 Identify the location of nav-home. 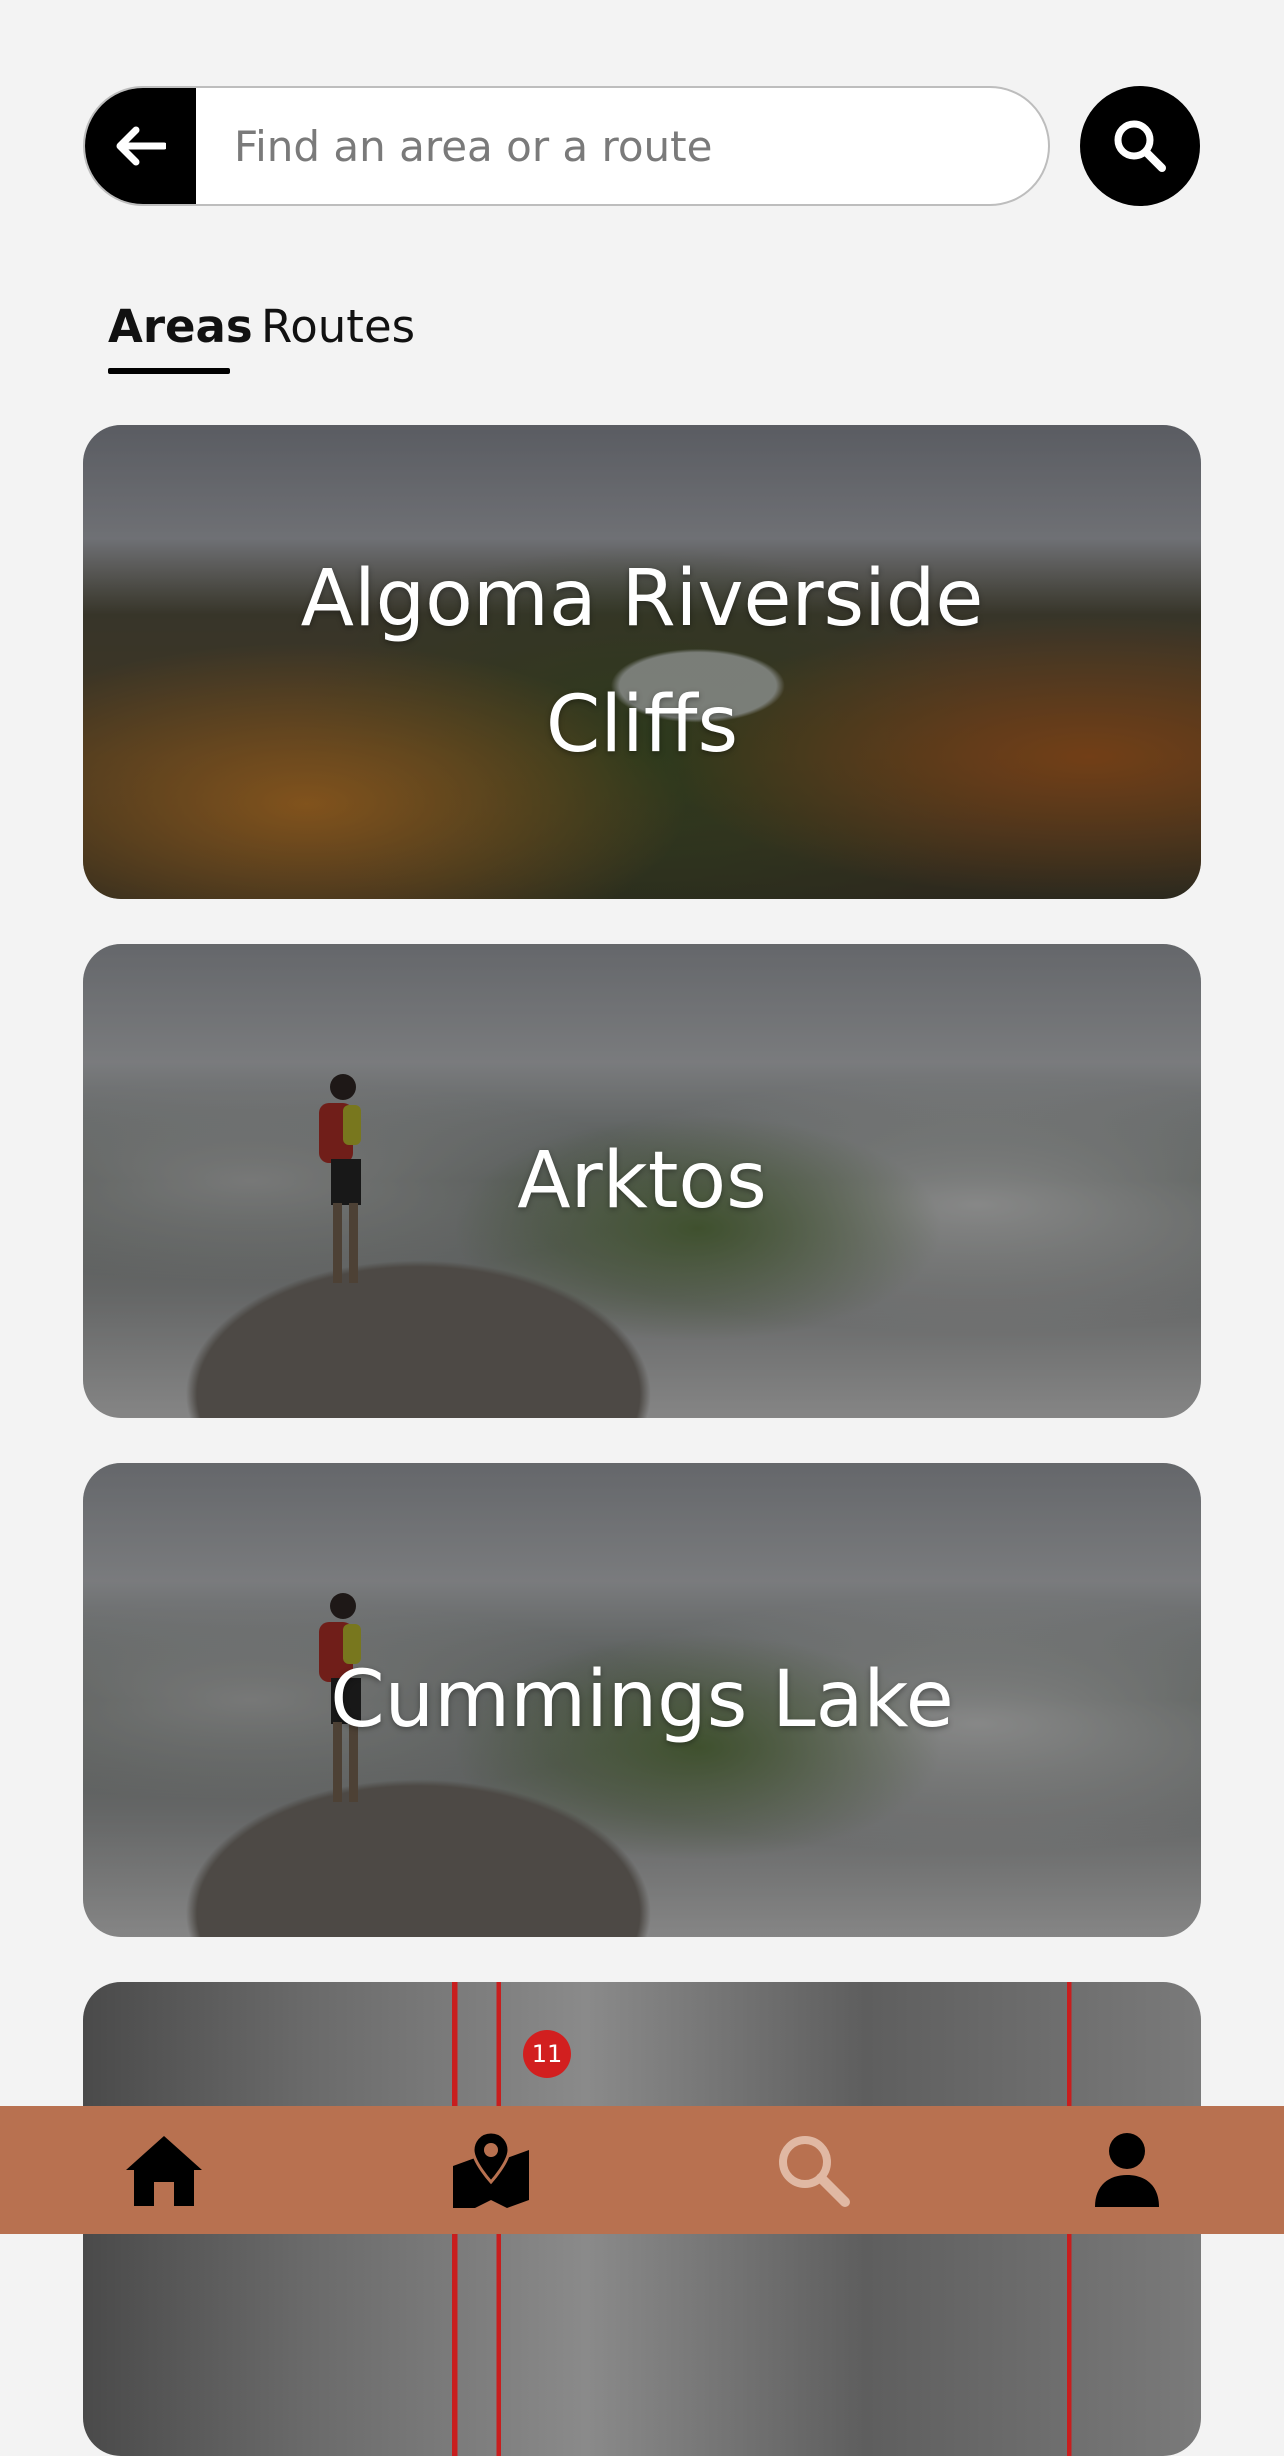
(164, 2170).